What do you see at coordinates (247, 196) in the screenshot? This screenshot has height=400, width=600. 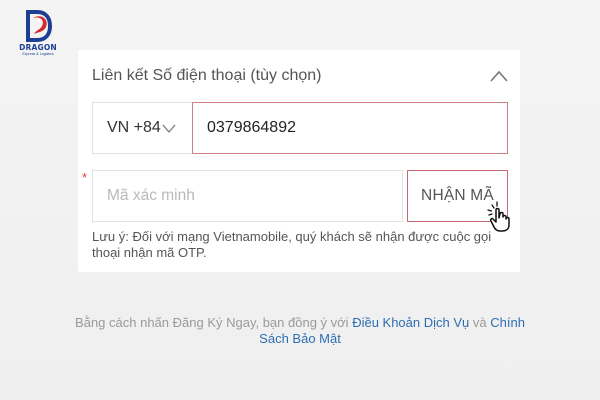 I see `verification-code-input: Mã xác minh` at bounding box center [247, 196].